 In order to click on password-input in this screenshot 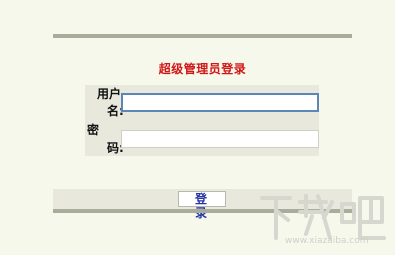, I will do `click(220, 139)`.